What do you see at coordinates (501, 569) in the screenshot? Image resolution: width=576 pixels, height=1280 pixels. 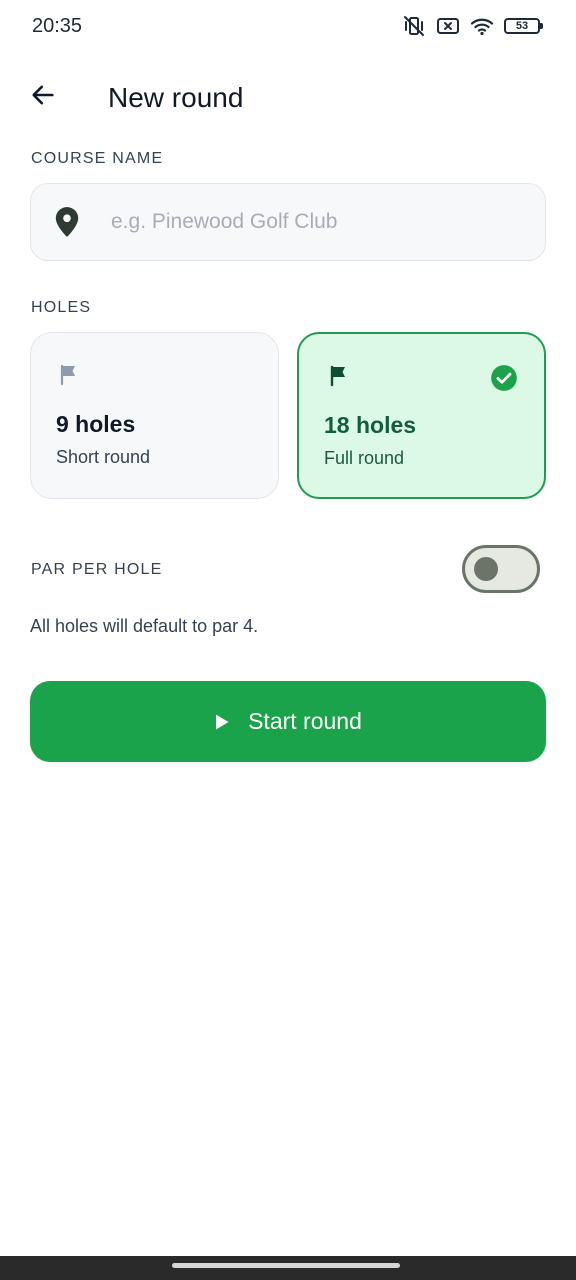 I see `par-per-hole-toggle` at bounding box center [501, 569].